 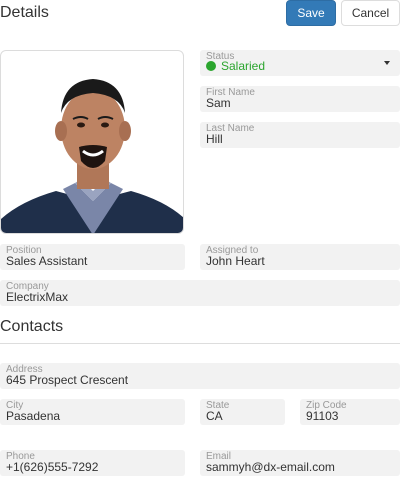 What do you see at coordinates (242, 412) in the screenshot?
I see `state-field: State CA` at bounding box center [242, 412].